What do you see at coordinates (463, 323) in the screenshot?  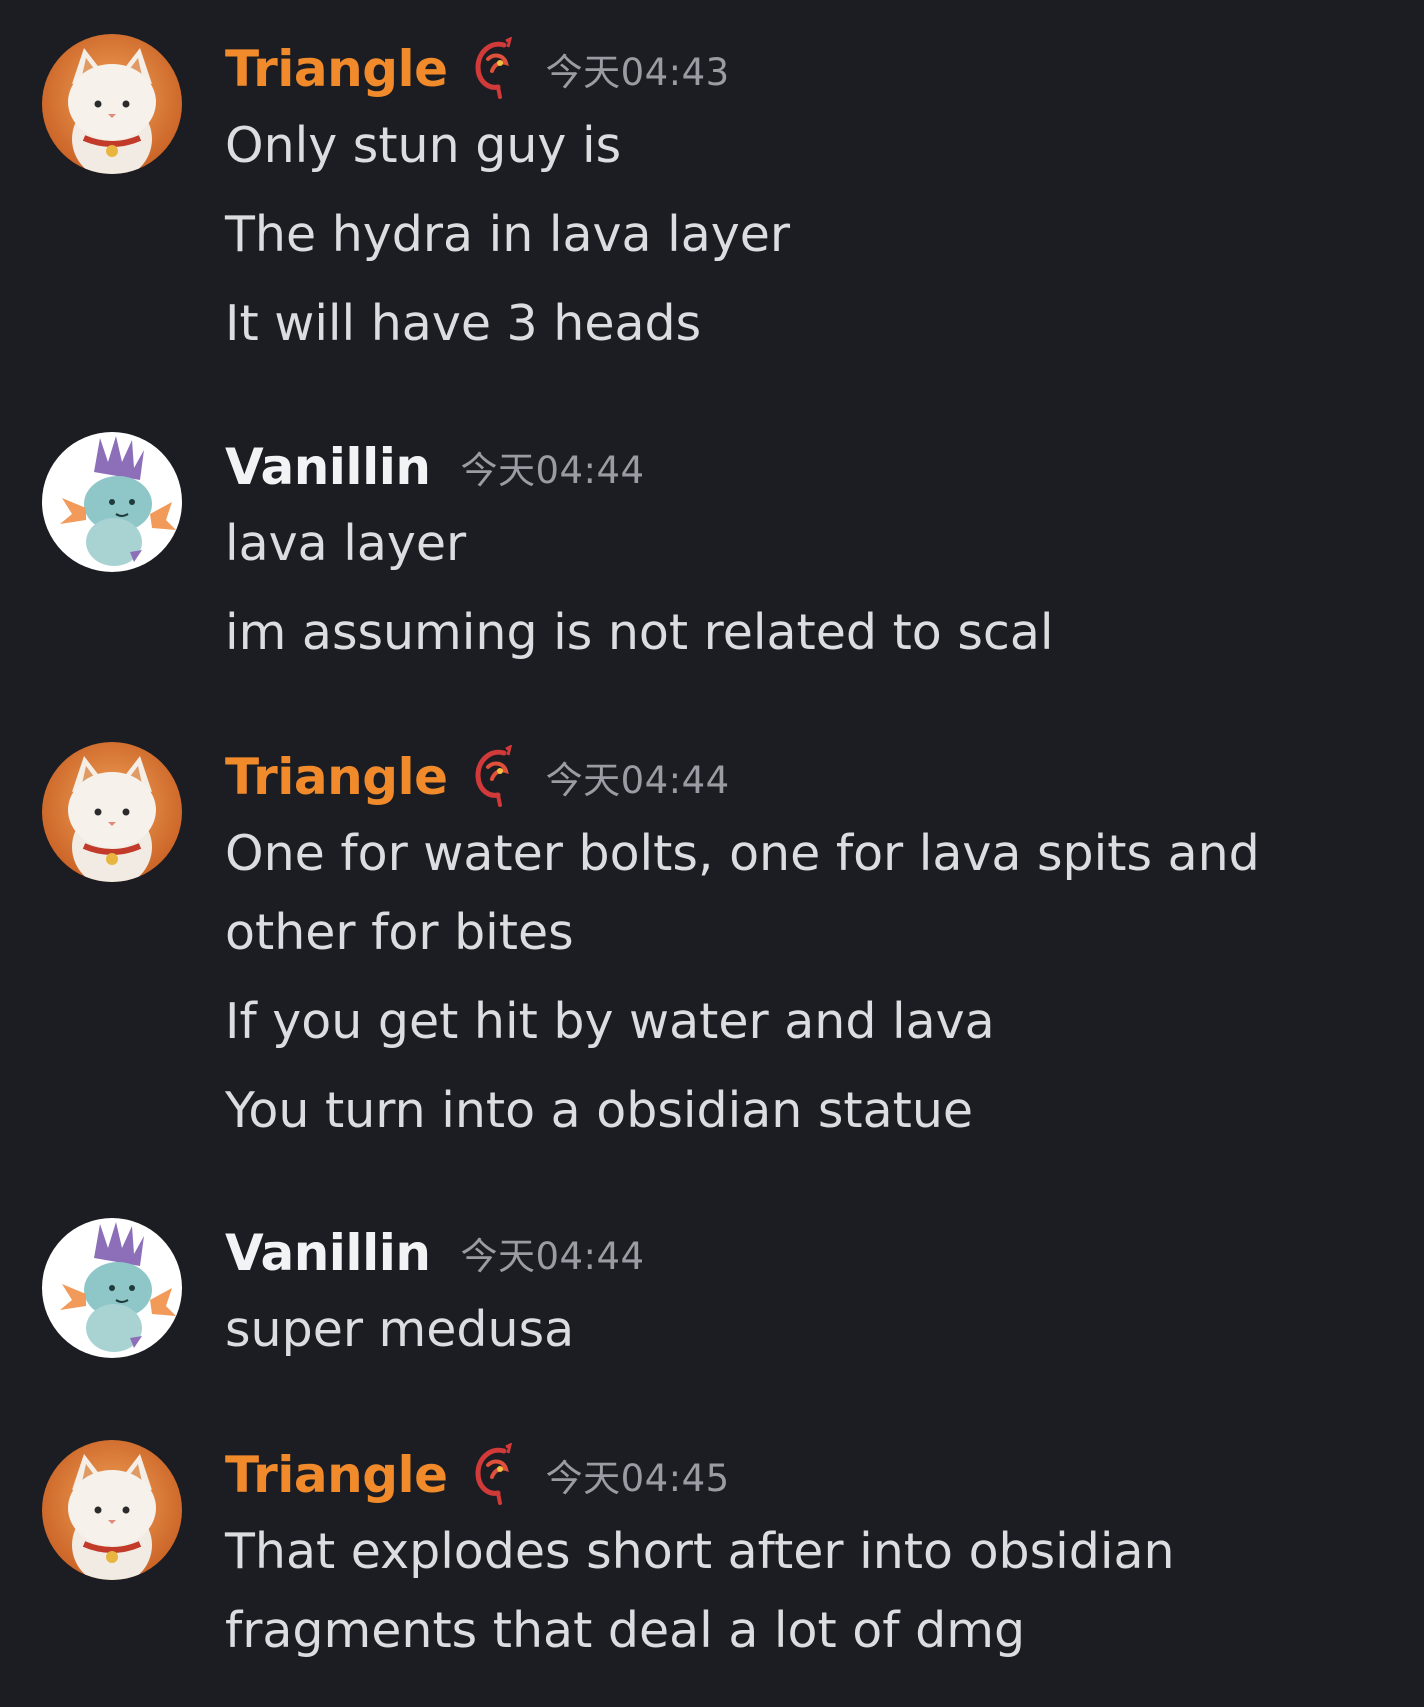 I see `message-line: It will have 3 heads` at bounding box center [463, 323].